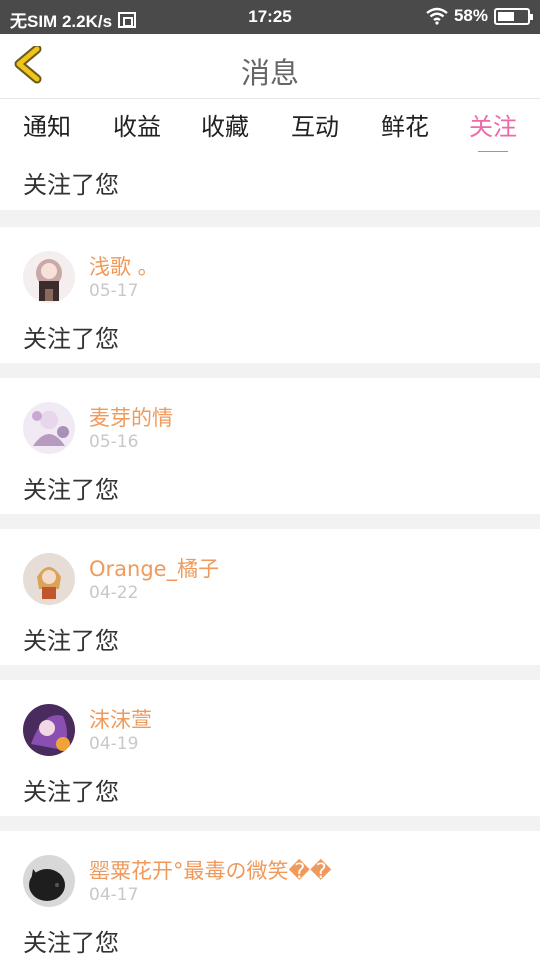 The image size is (540, 960). I want to click on list-item: 浅歌 。 05-17 关注了您, so click(270, 295).